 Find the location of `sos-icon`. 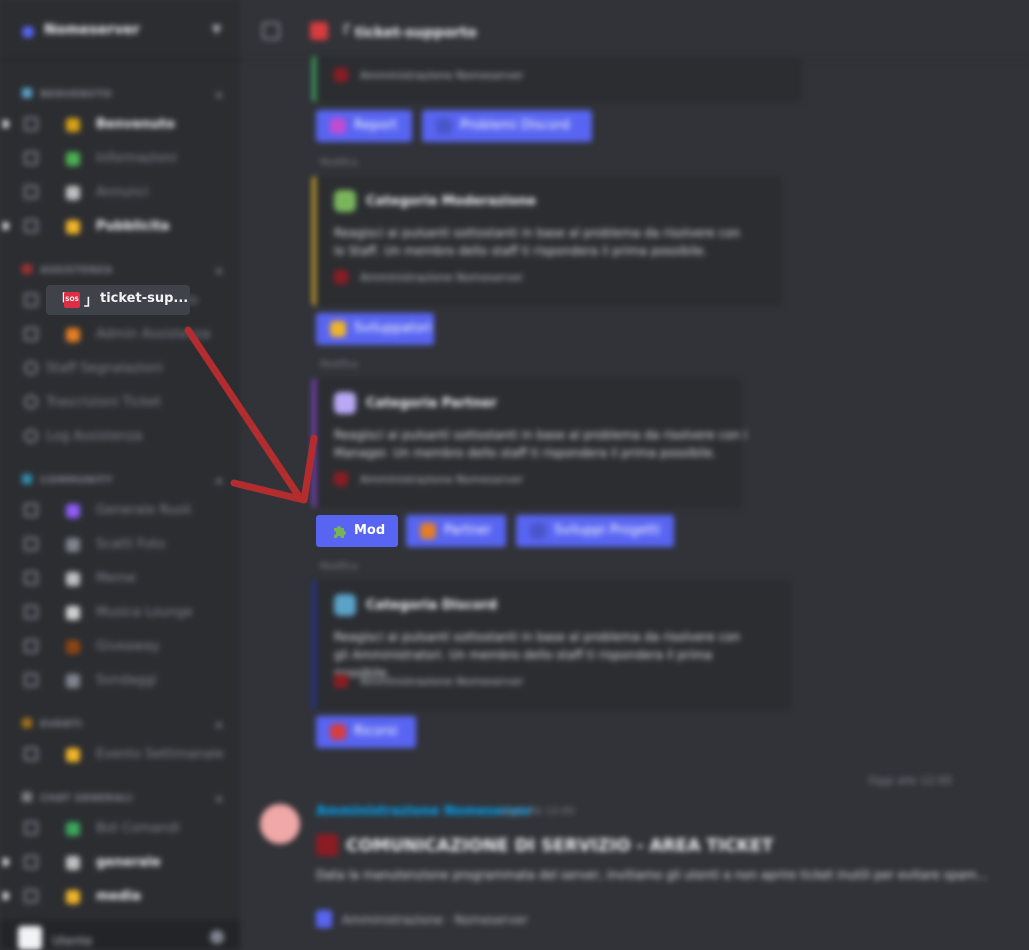

sos-icon is located at coordinates (319, 31).